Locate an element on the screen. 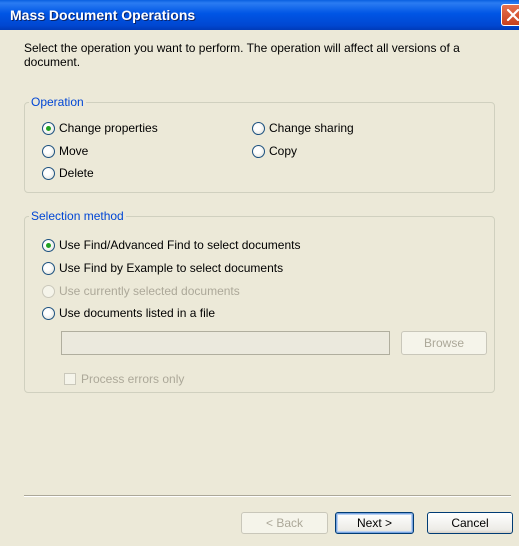 The height and width of the screenshot is (546, 519). radio-use-documents-in-file: Use documents listed in a file is located at coordinates (128, 313).